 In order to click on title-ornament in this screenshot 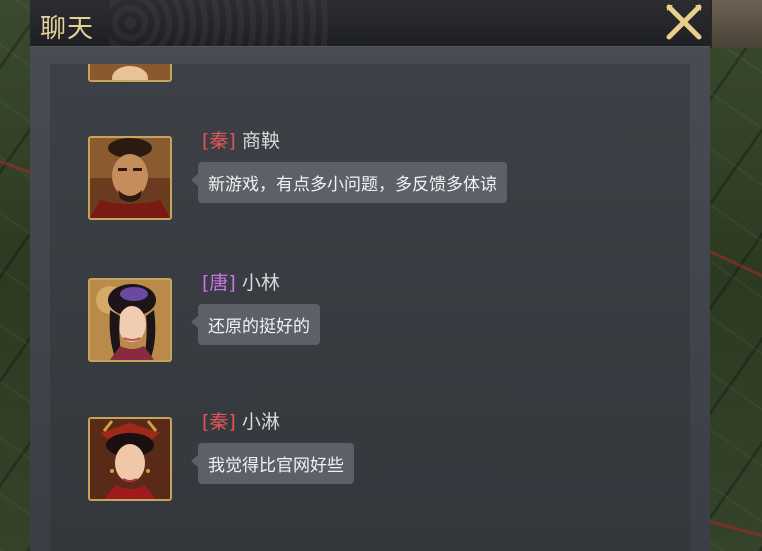, I will do `click(220, 23)`.